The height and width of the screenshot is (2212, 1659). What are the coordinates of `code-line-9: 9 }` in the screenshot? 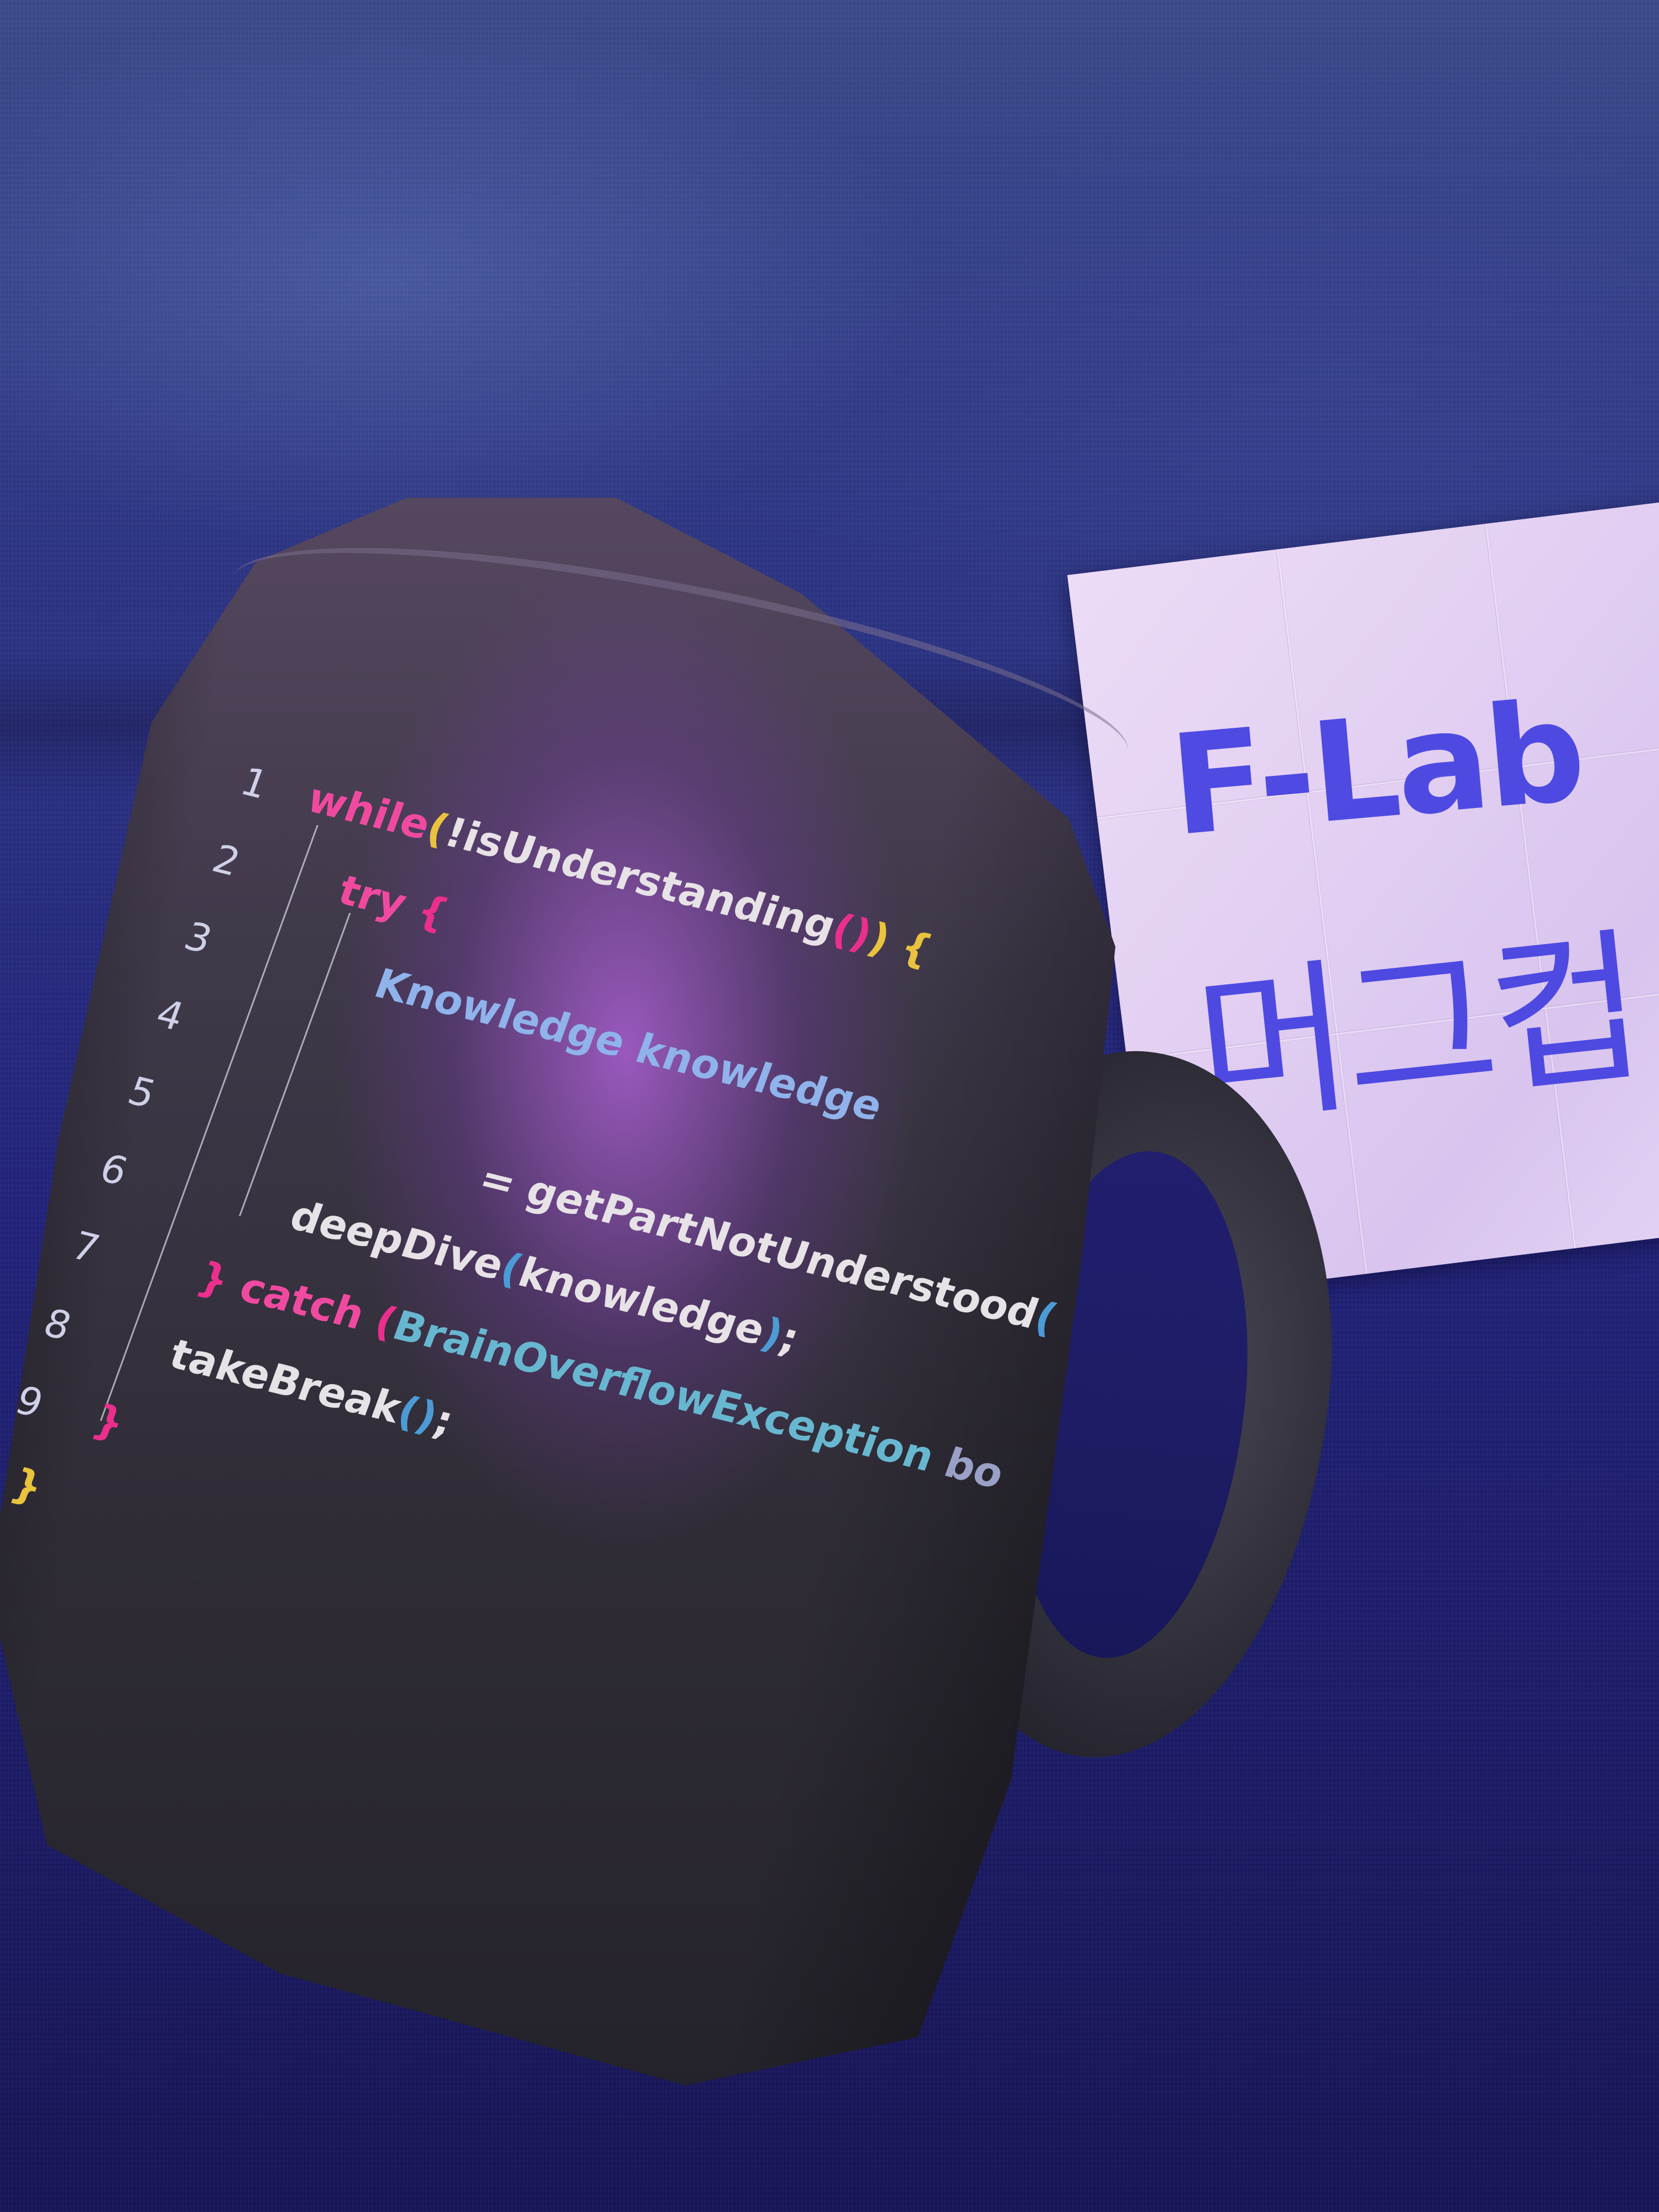 It's located at (65, 1401).